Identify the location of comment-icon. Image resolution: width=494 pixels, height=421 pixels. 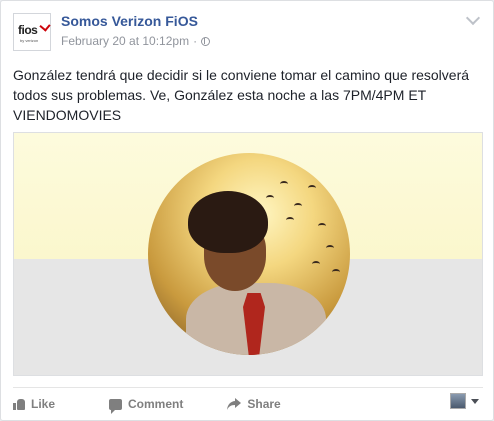
(116, 406).